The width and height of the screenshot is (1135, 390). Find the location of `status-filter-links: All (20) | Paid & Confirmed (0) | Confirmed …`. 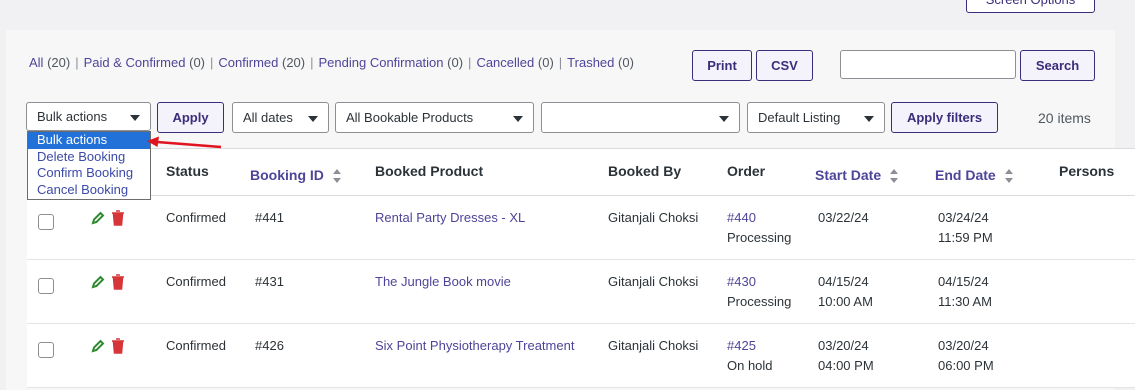

status-filter-links: All (20) | Paid & Confirmed (0) | Confirmed … is located at coordinates (331, 62).